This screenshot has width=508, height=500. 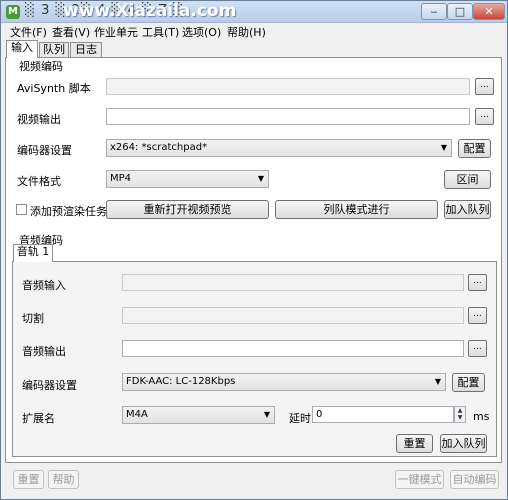 I want to click on video-encoder-value: x264: *scratchpad*, so click(x=159, y=147).